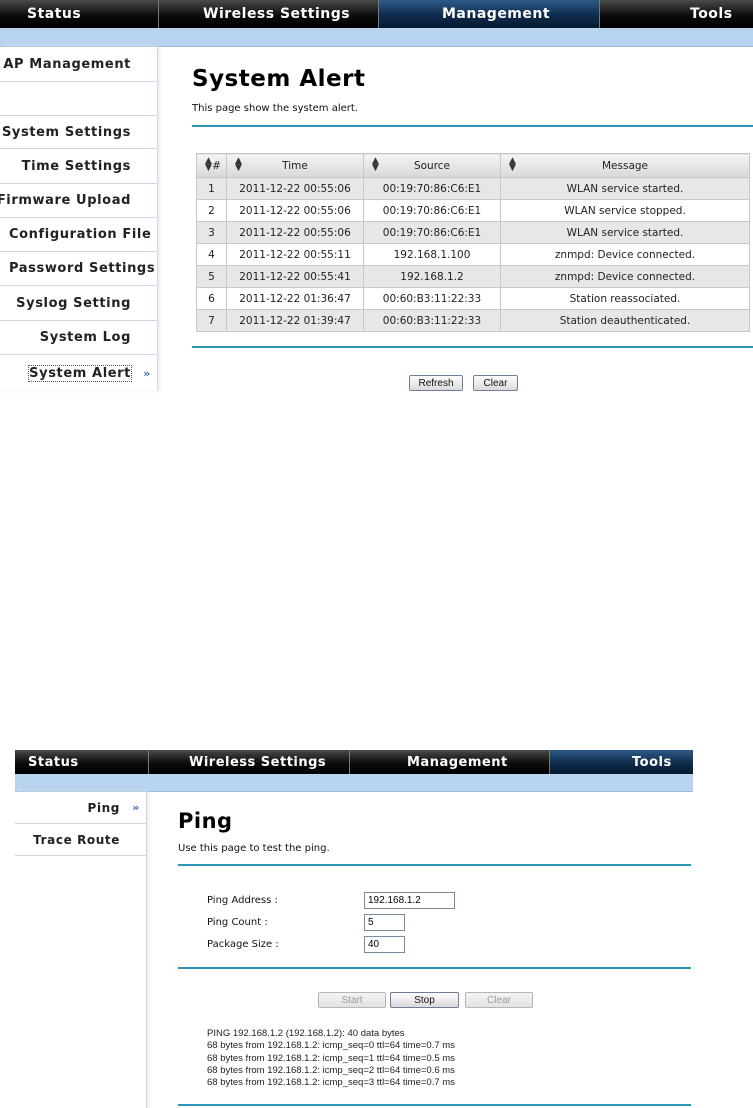 This screenshot has height=1108, width=753. I want to click on tab-label: Status, so click(53, 762).